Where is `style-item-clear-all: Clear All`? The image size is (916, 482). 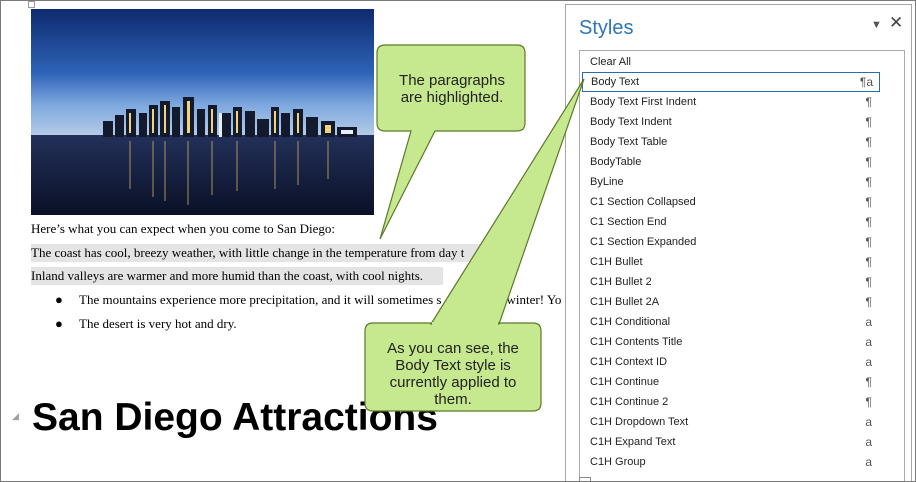 style-item-clear-all: Clear All is located at coordinates (730, 62).